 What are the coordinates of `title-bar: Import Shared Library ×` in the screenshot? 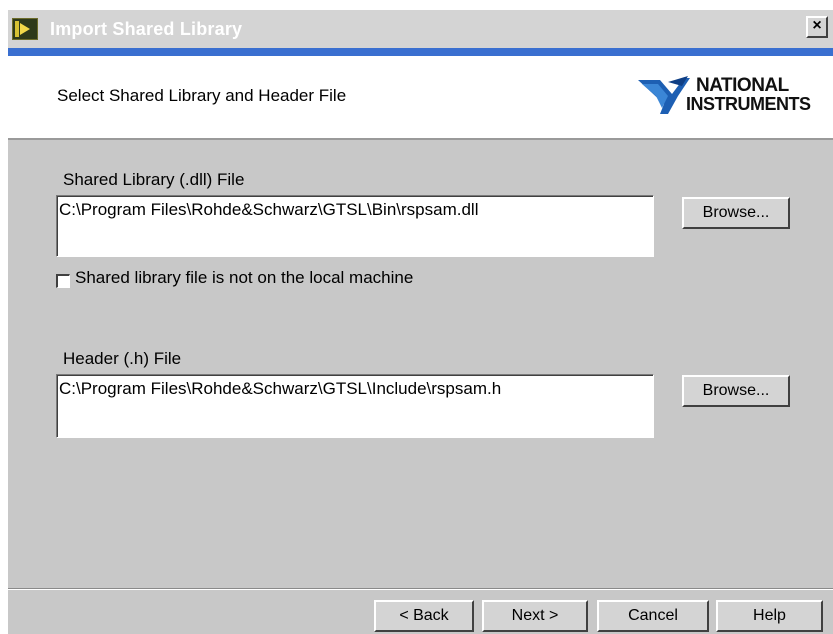 It's located at (420, 33).